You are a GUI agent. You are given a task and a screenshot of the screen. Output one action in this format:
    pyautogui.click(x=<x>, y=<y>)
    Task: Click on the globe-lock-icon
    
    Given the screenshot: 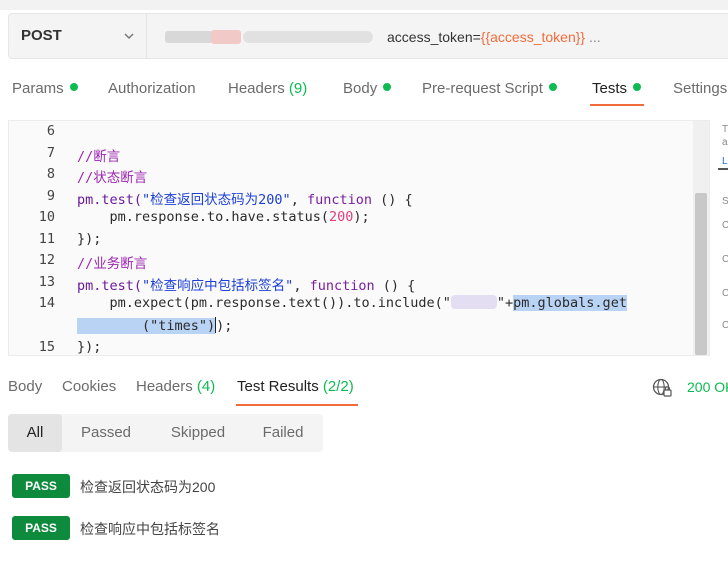 What is the action you would take?
    pyautogui.click(x=662, y=388)
    